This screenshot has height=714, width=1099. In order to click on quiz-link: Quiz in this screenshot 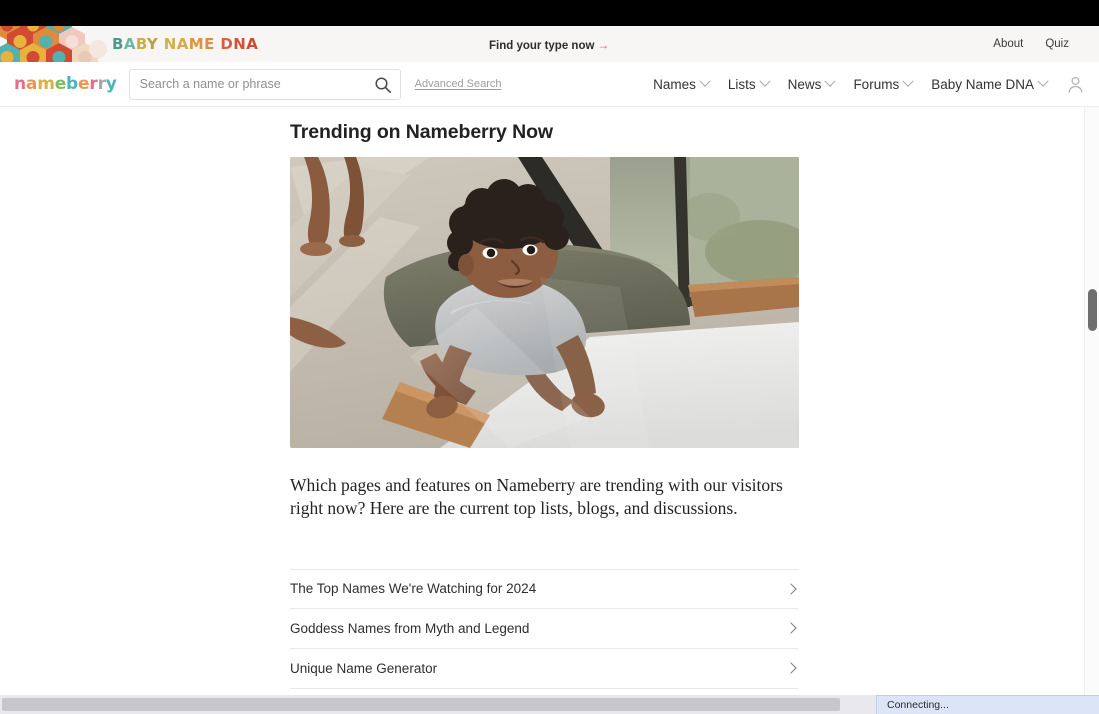, I will do `click(1057, 44)`.